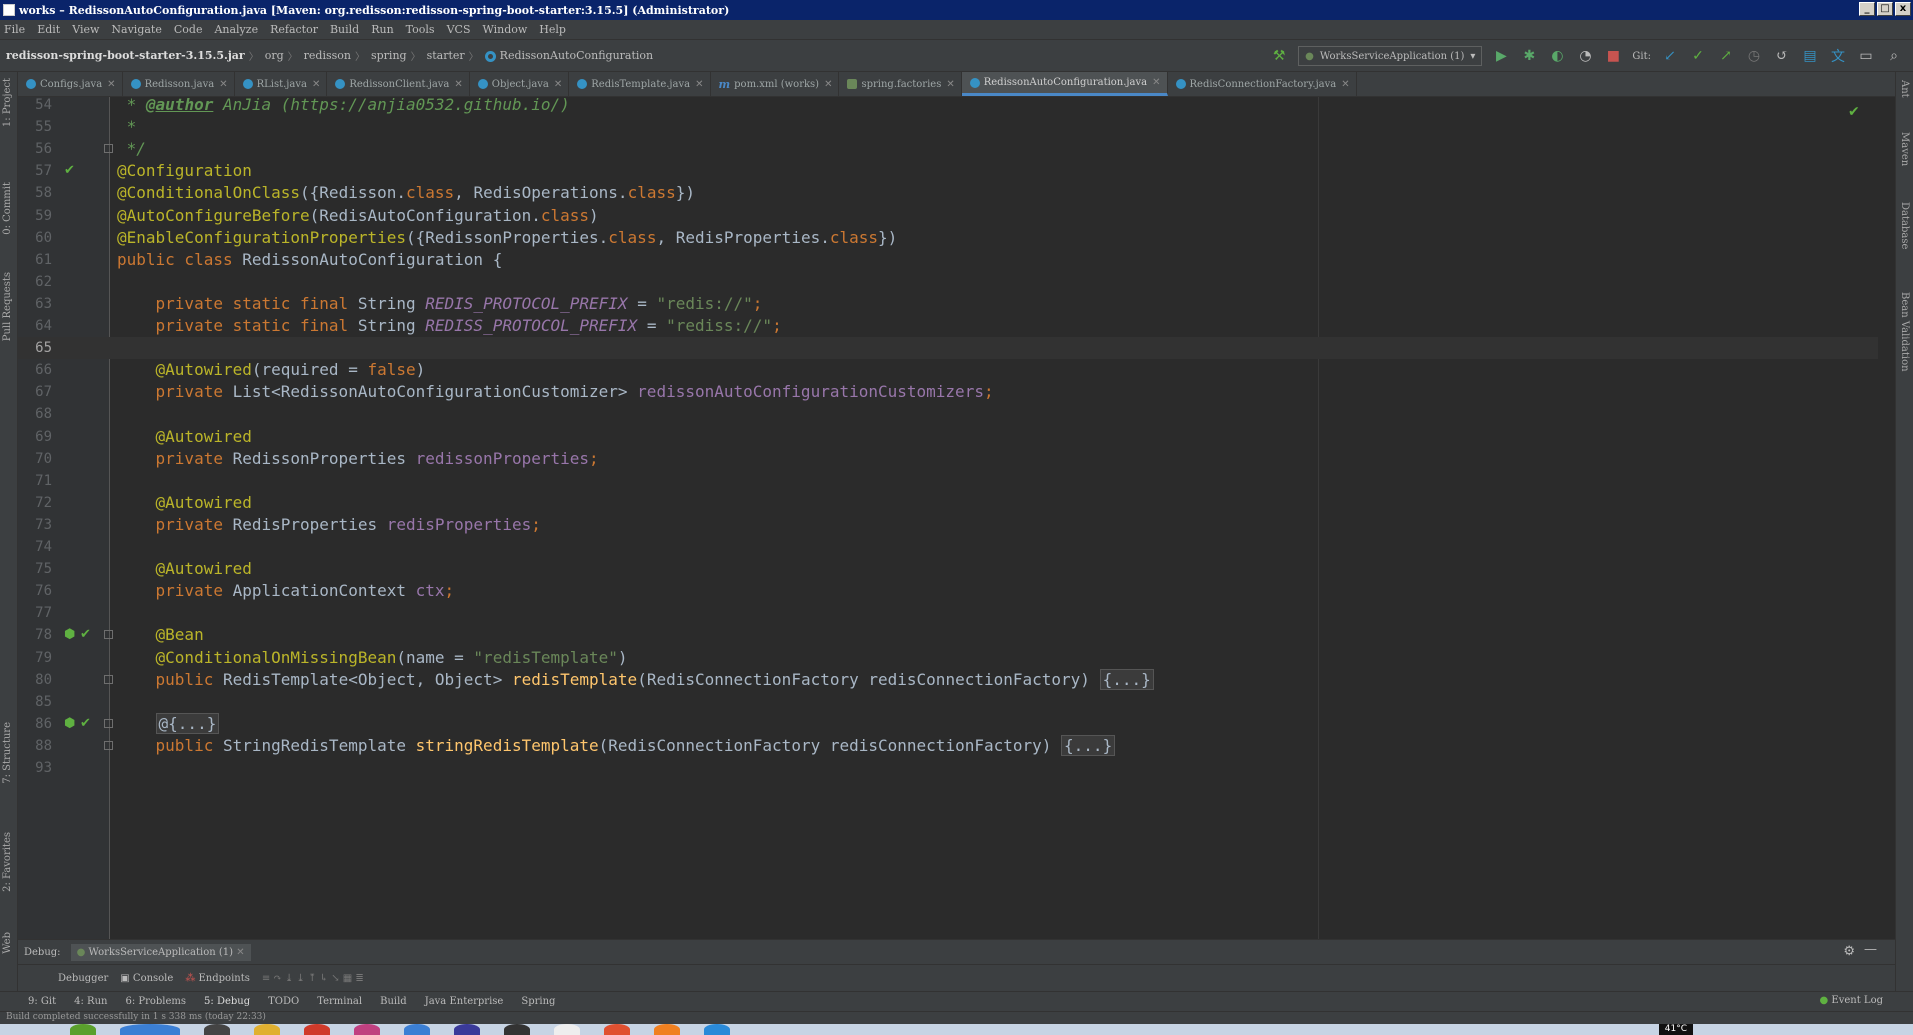 The height and width of the screenshot is (1035, 1913). Describe the element at coordinates (445, 55) in the screenshot. I see `breadcrumb-starter: starter` at that location.